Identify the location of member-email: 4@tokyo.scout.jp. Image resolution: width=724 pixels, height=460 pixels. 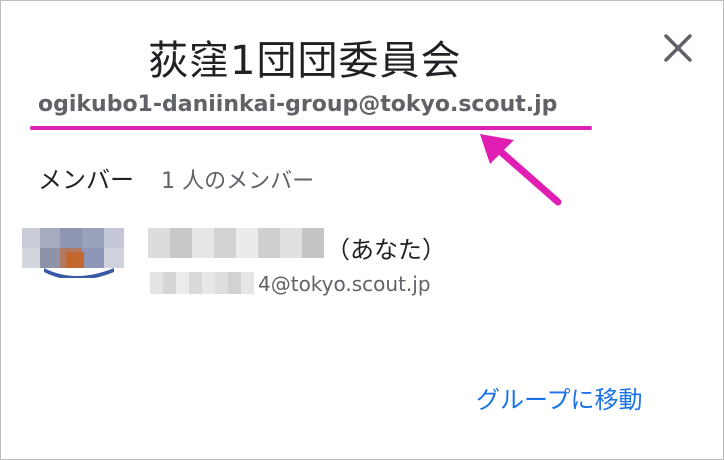
(344, 284).